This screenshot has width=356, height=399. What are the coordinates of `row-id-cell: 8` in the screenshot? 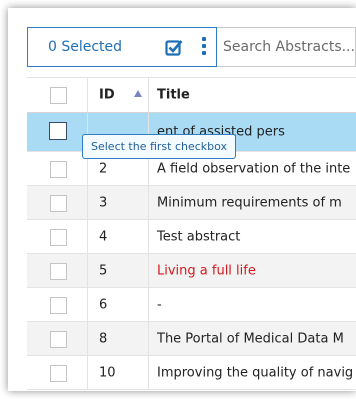 It's located at (118, 338).